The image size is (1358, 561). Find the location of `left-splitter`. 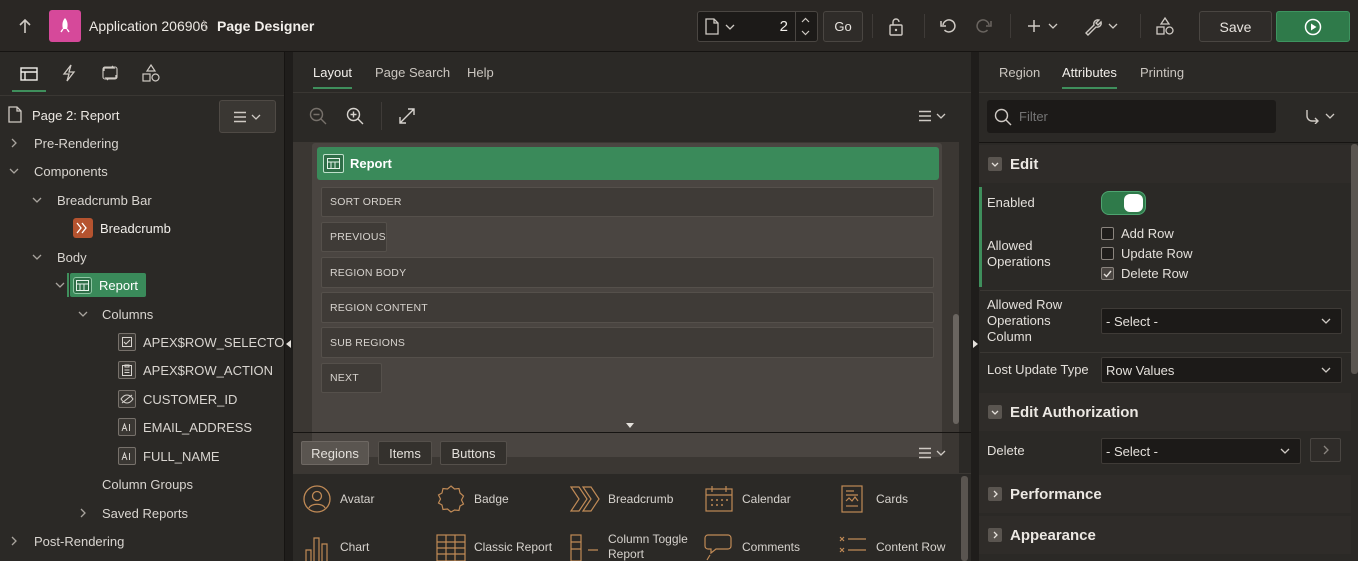

left-splitter is located at coordinates (289, 306).